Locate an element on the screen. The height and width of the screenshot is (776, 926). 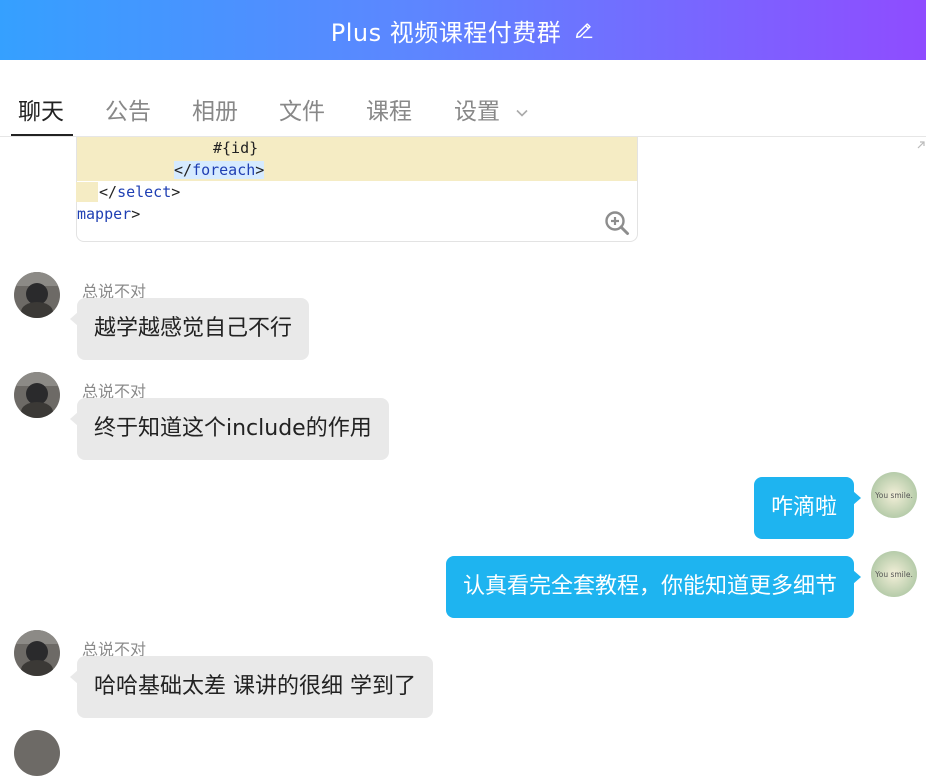
expand-arrow-icon is located at coordinates (921, 145).